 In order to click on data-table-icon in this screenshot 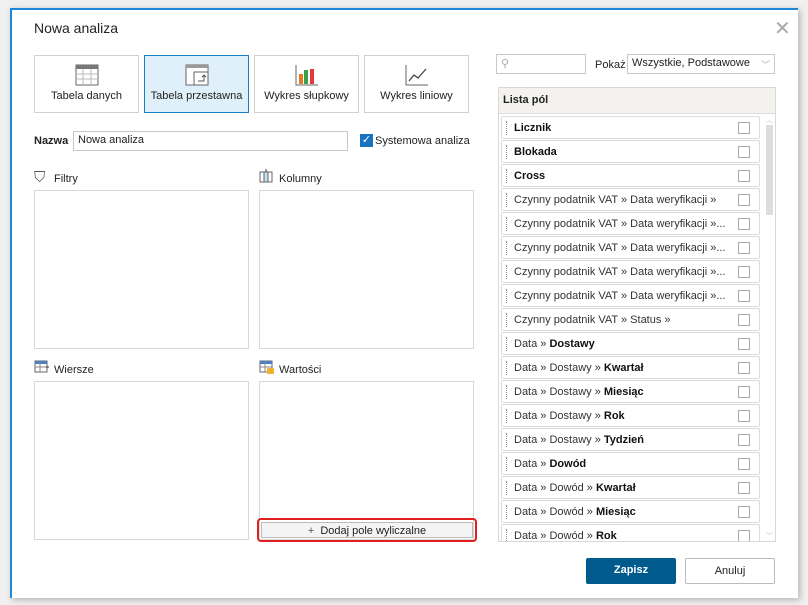, I will do `click(86, 75)`.